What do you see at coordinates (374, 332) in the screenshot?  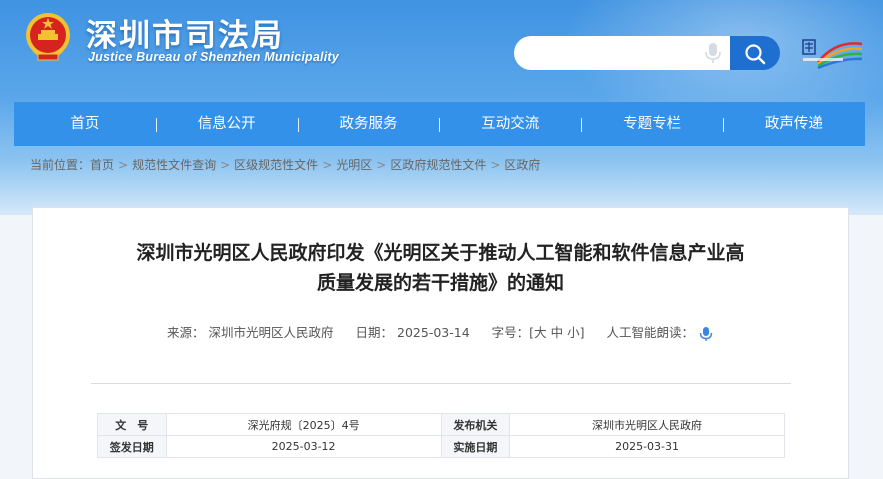 I see `date-label: 日期：` at bounding box center [374, 332].